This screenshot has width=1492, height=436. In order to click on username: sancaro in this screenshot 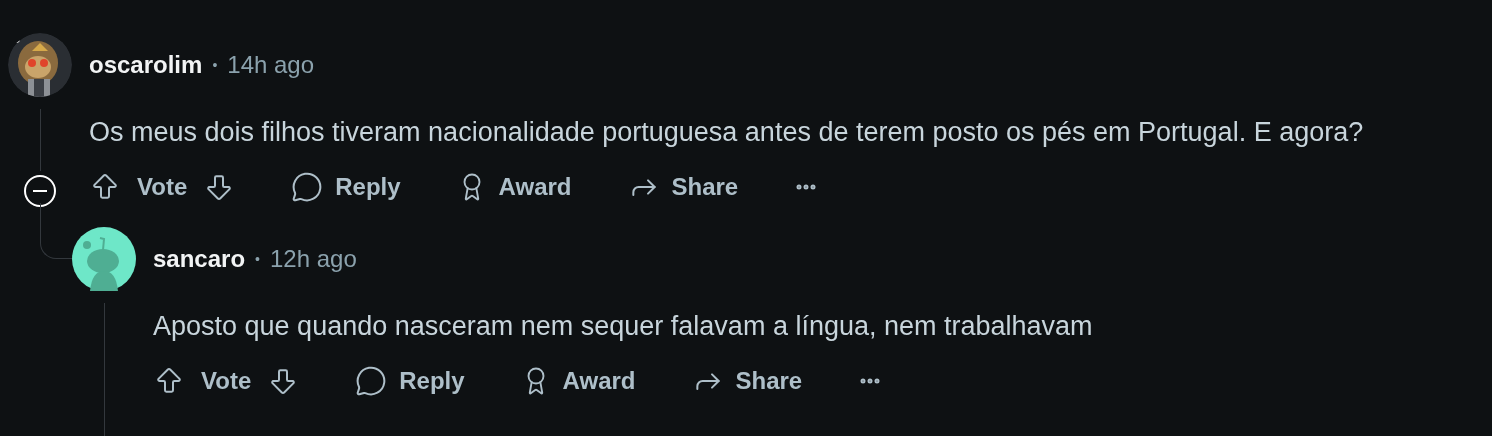, I will do `click(199, 259)`.